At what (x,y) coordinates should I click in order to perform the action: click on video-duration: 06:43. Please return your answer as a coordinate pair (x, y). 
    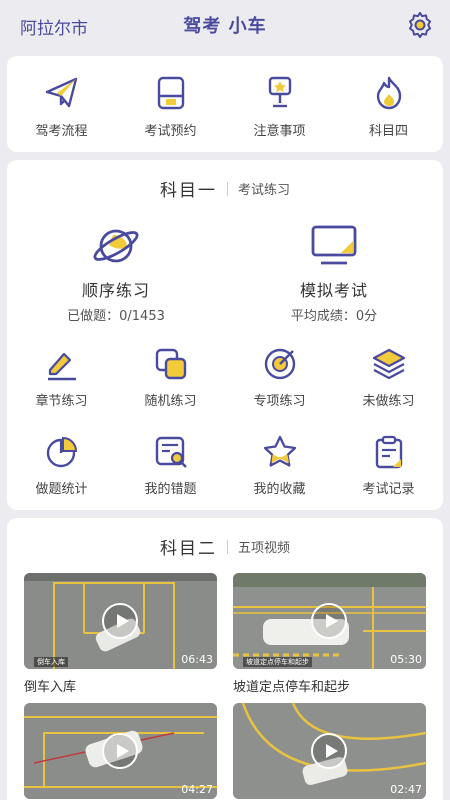
    Looking at the image, I should click on (197, 659).